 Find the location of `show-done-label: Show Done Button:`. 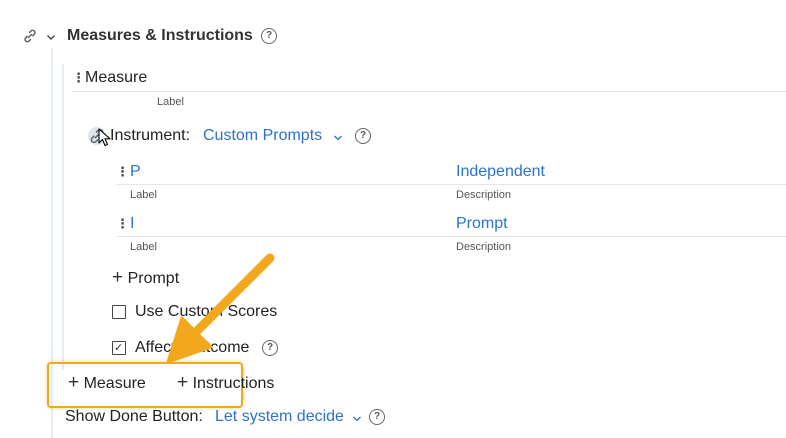

show-done-label: Show Done Button: is located at coordinates (134, 416).